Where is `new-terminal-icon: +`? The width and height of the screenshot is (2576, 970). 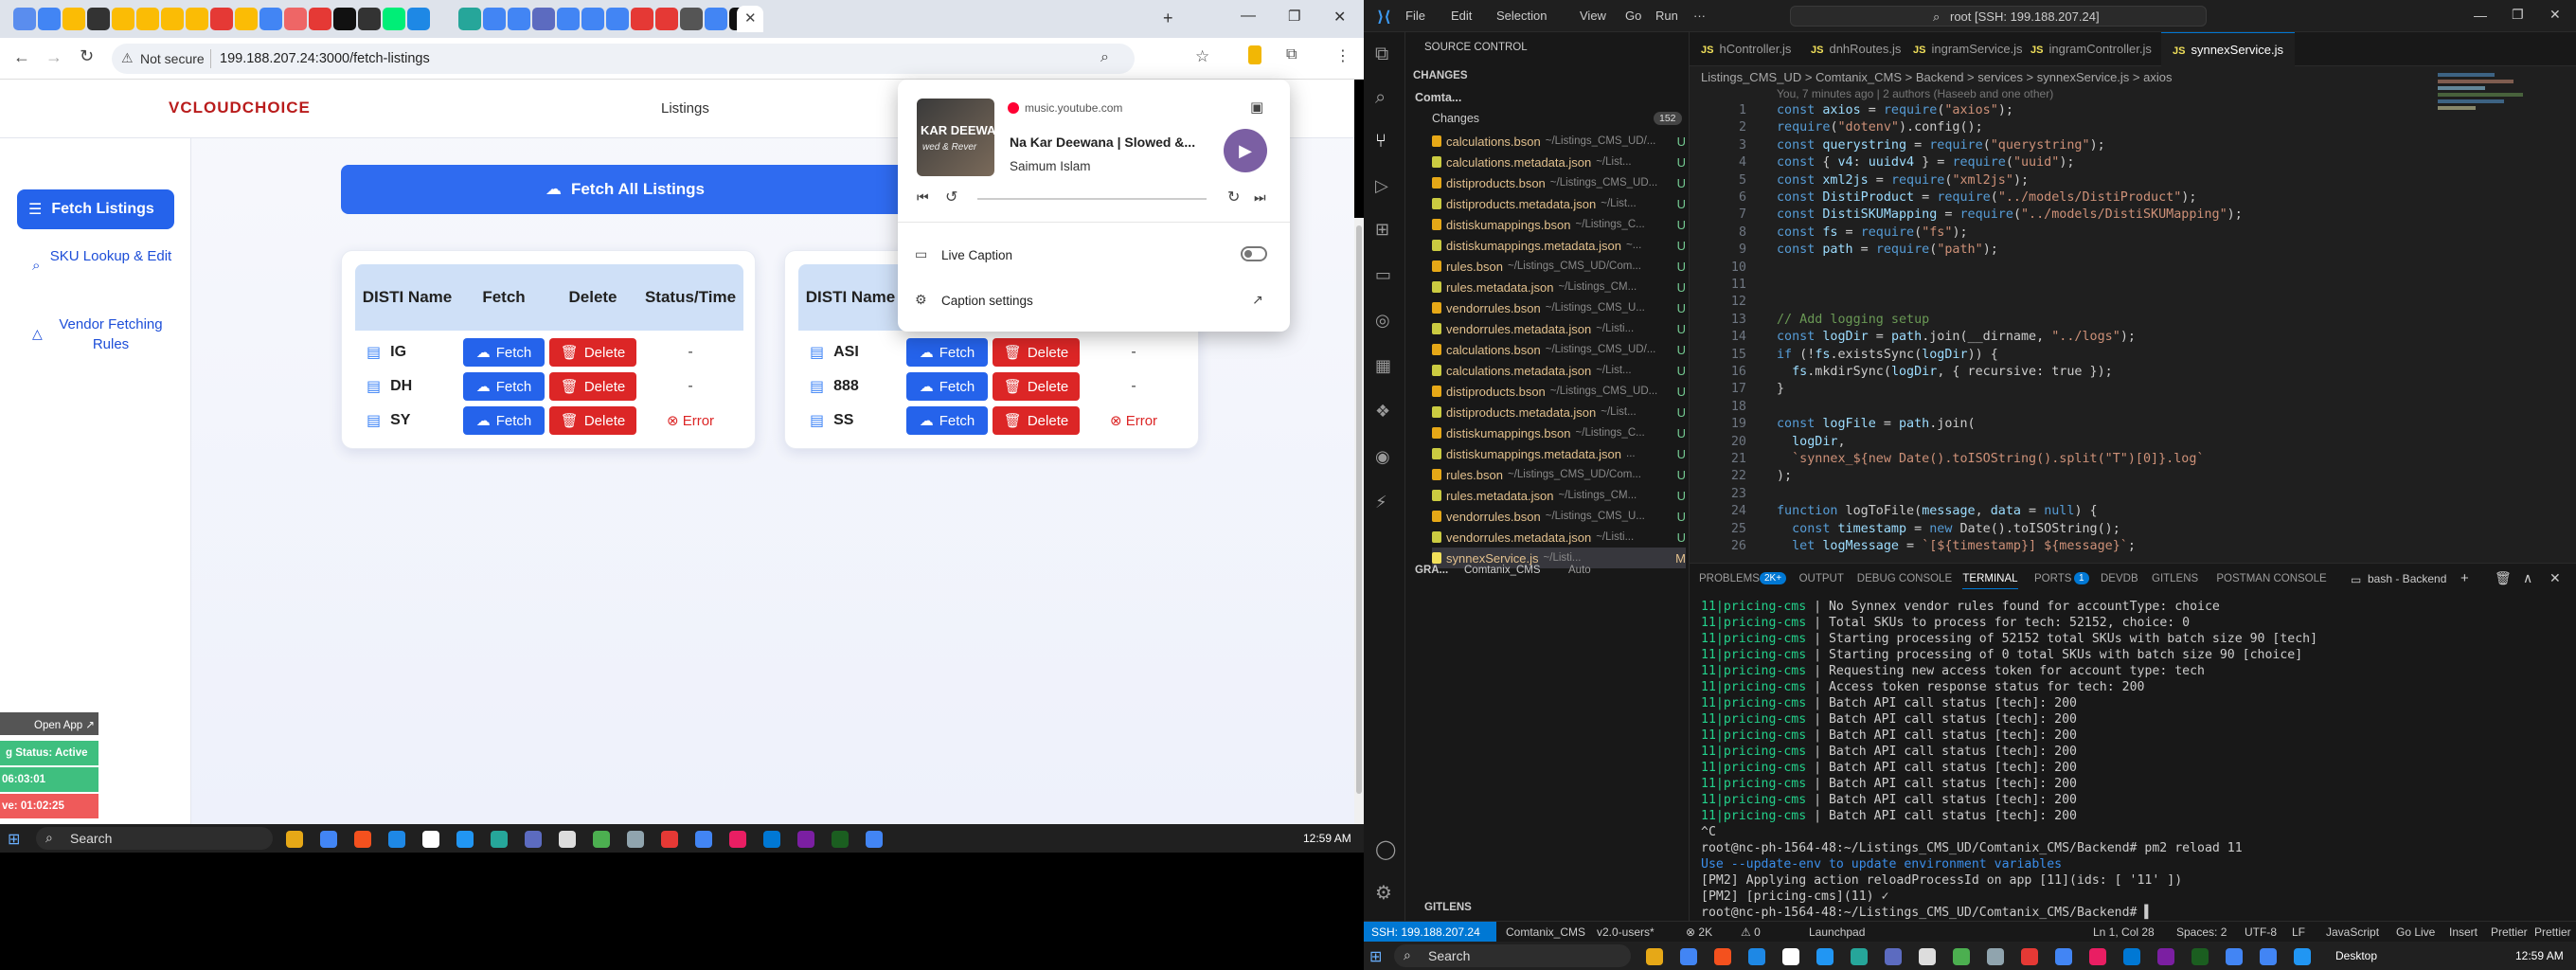 new-terminal-icon: + is located at coordinates (2464, 578).